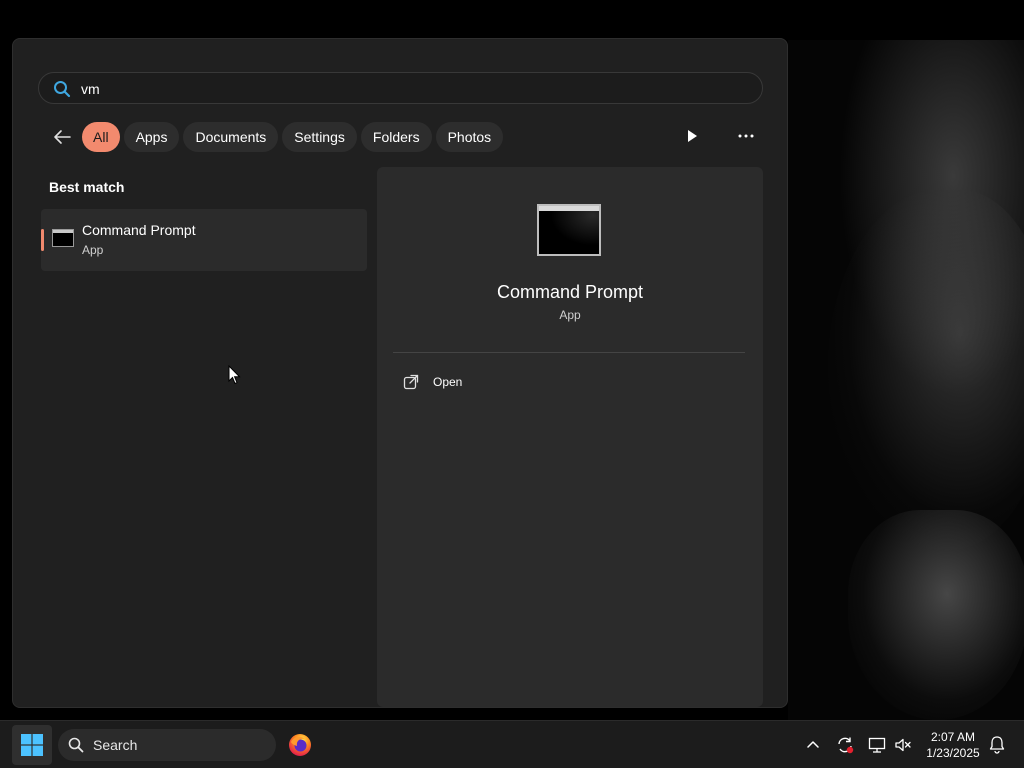 The image size is (1024, 768). I want to click on clock-time: 2:07 AM, so click(953, 737).